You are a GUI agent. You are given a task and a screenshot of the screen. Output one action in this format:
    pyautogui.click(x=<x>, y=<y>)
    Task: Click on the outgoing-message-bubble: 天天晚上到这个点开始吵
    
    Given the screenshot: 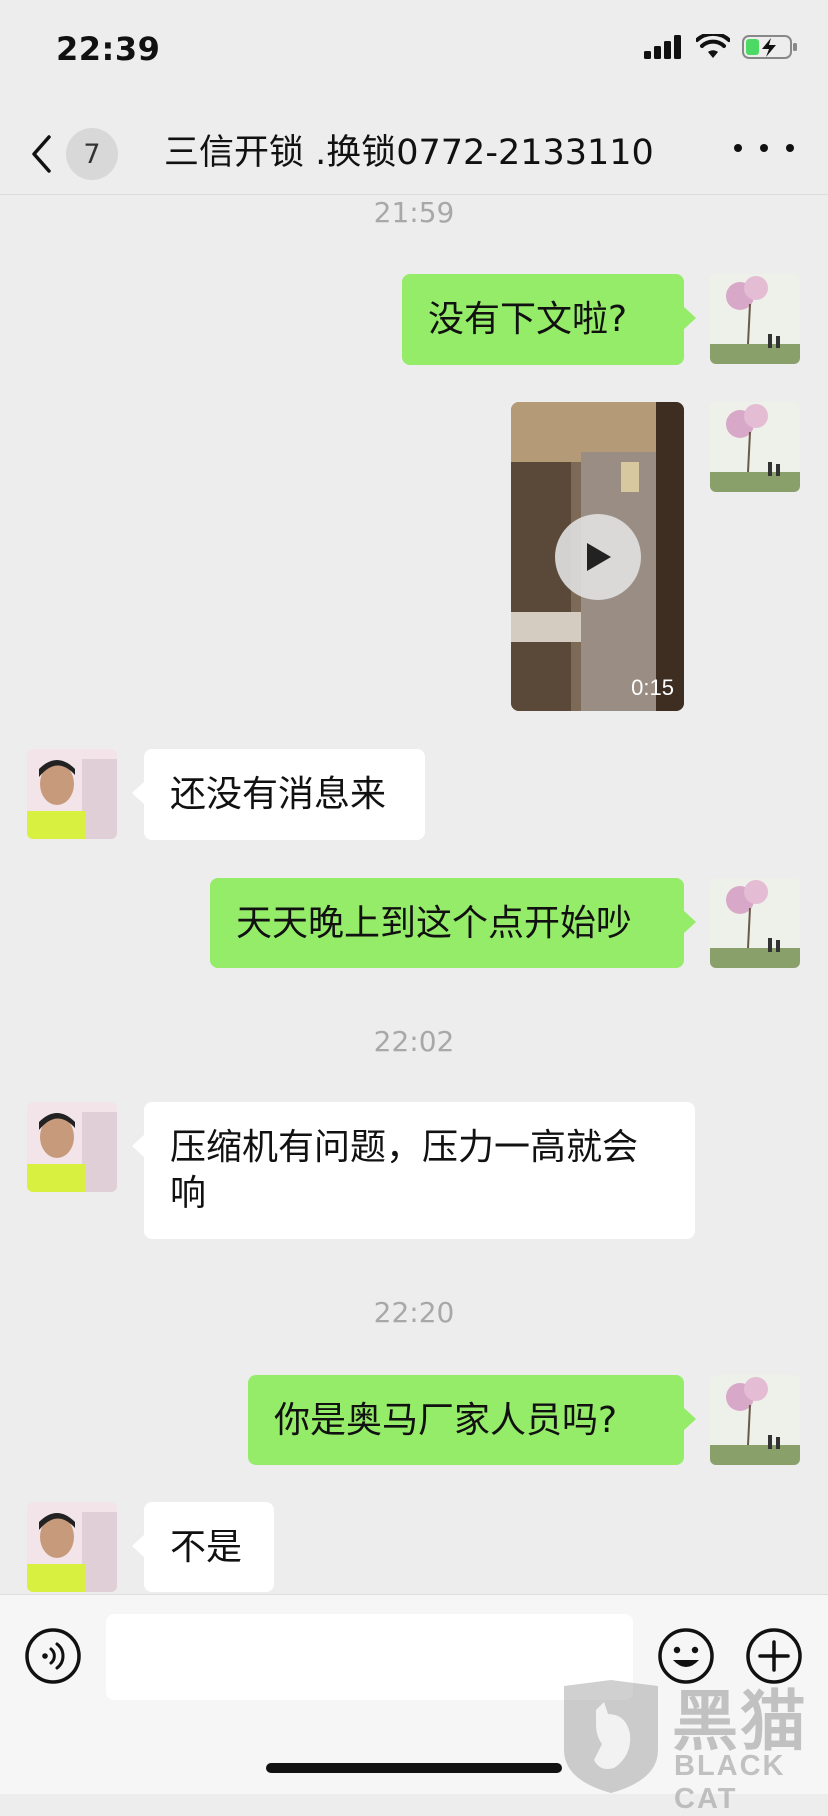 What is the action you would take?
    pyautogui.click(x=453, y=923)
    